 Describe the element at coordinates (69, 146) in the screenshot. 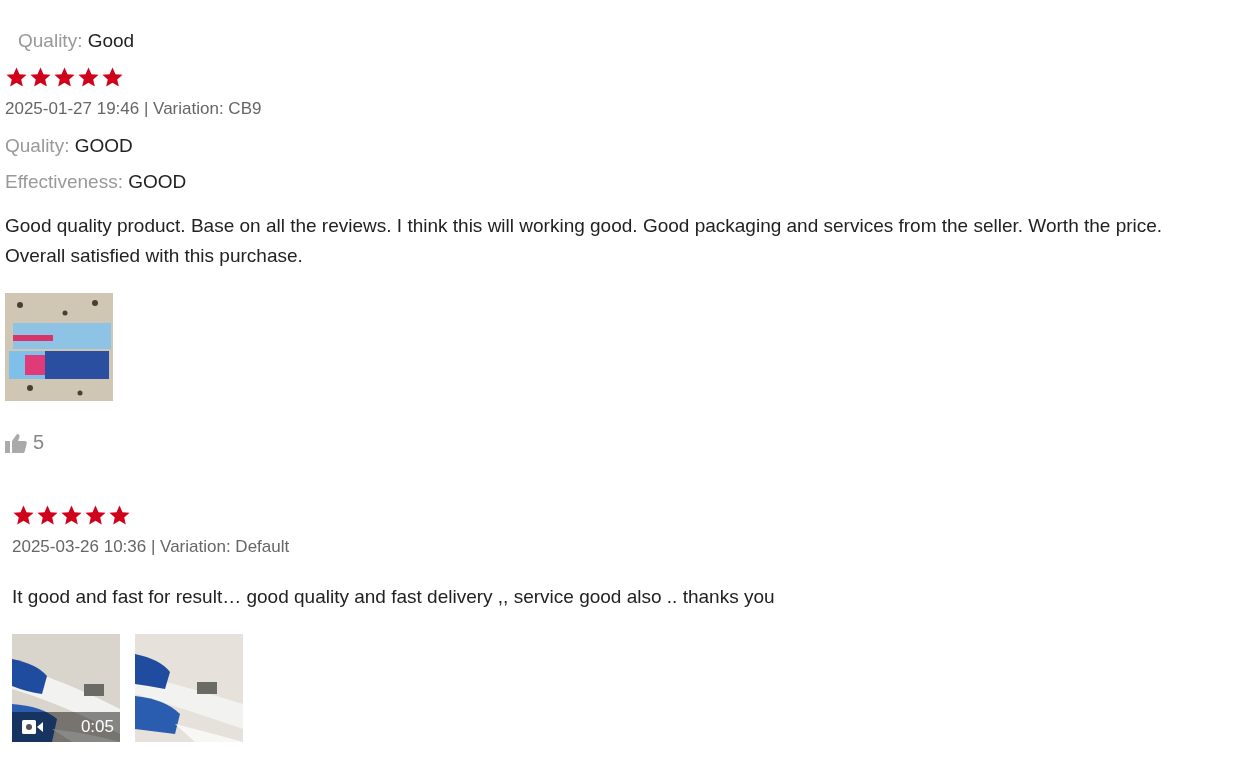

I see `review-attribute: Quality: GOOD` at that location.